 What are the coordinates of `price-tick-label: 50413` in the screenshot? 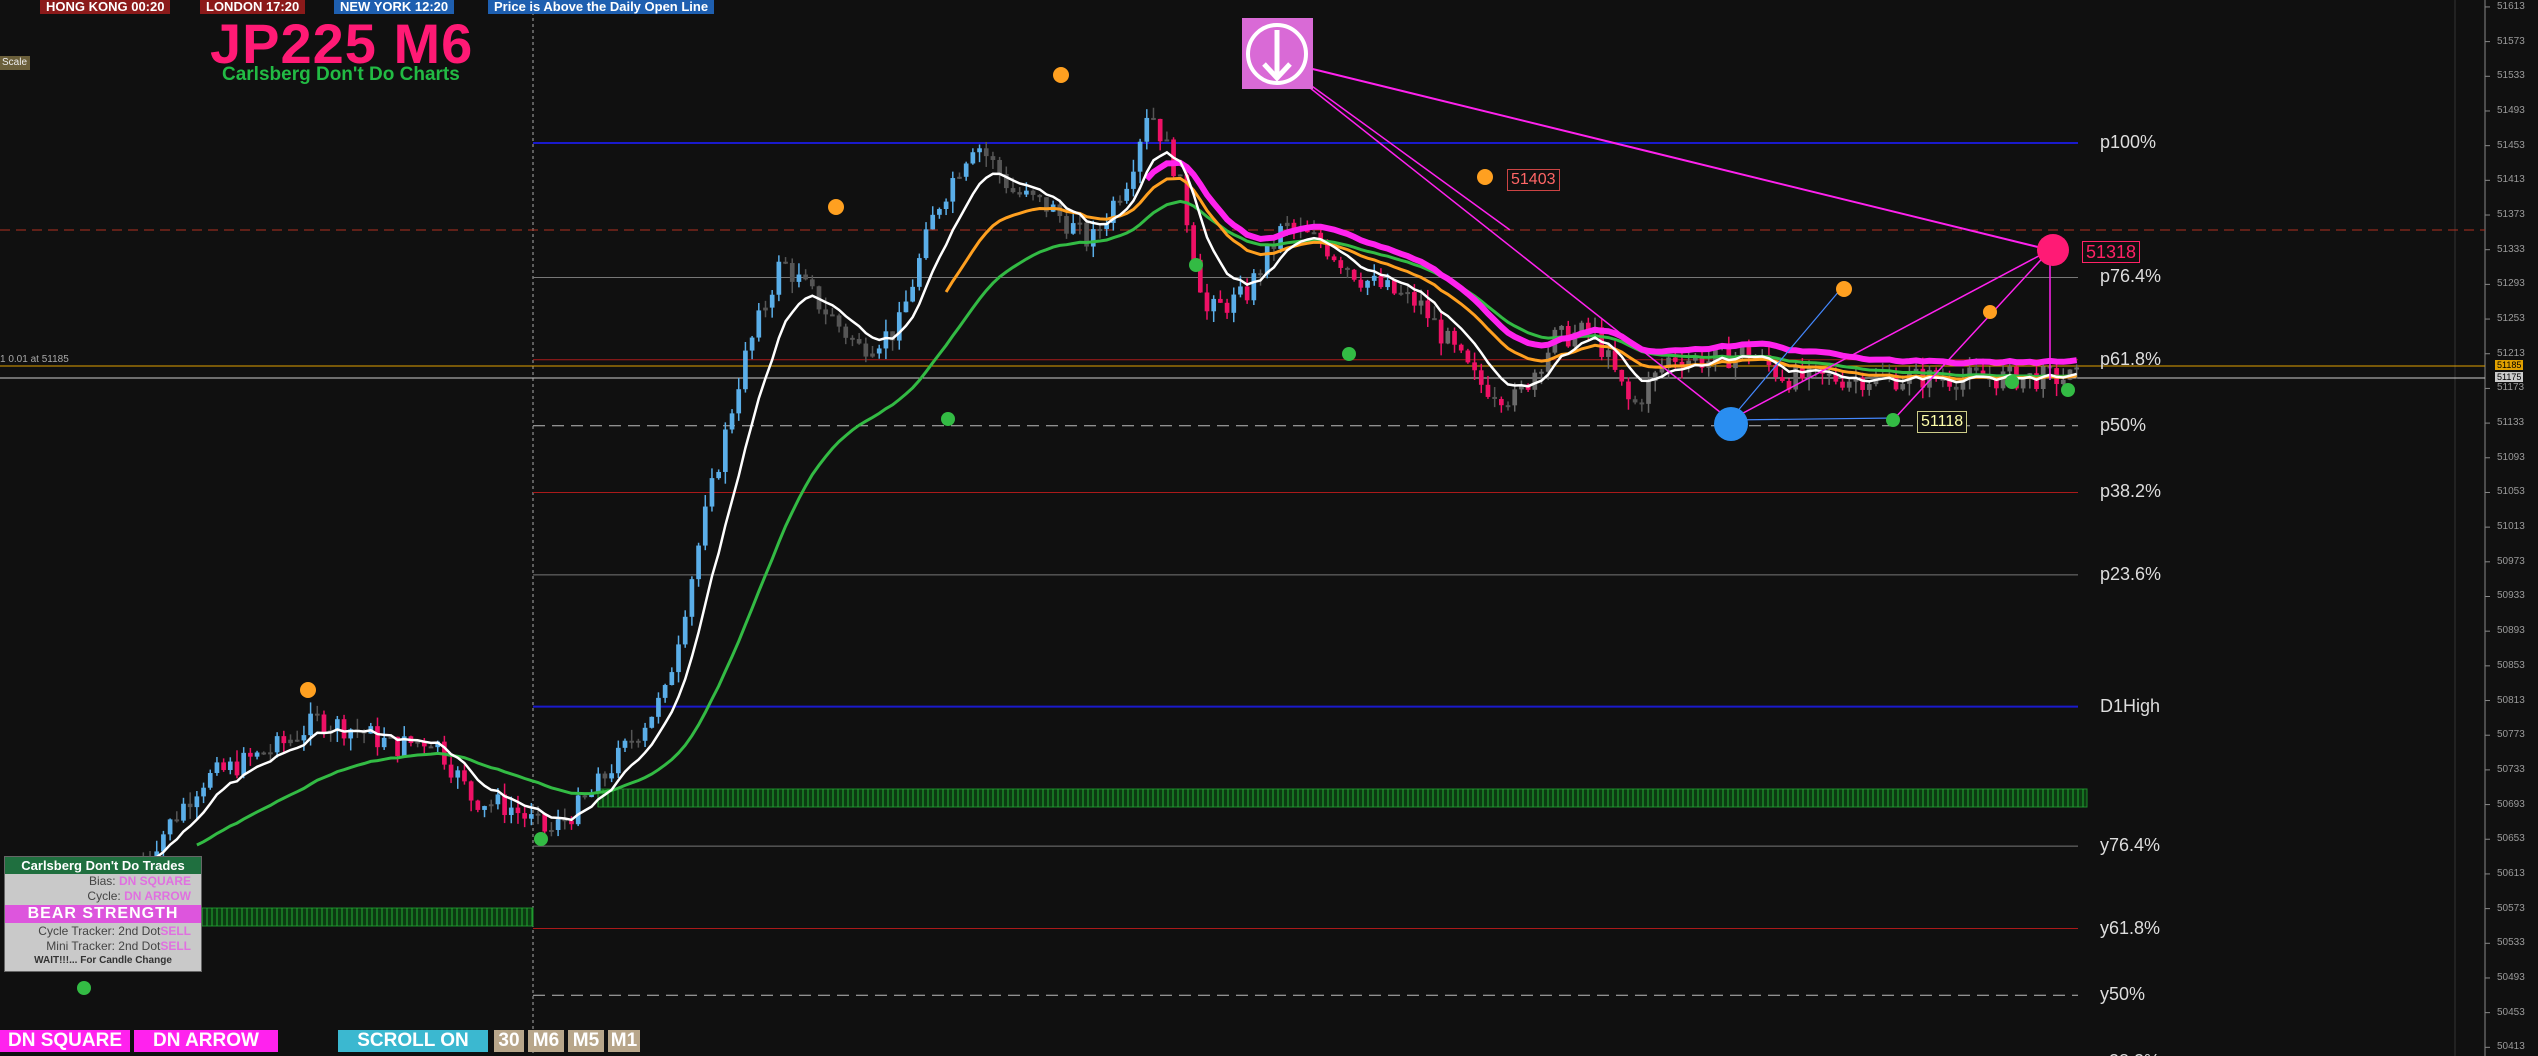 It's located at (2511, 1047).